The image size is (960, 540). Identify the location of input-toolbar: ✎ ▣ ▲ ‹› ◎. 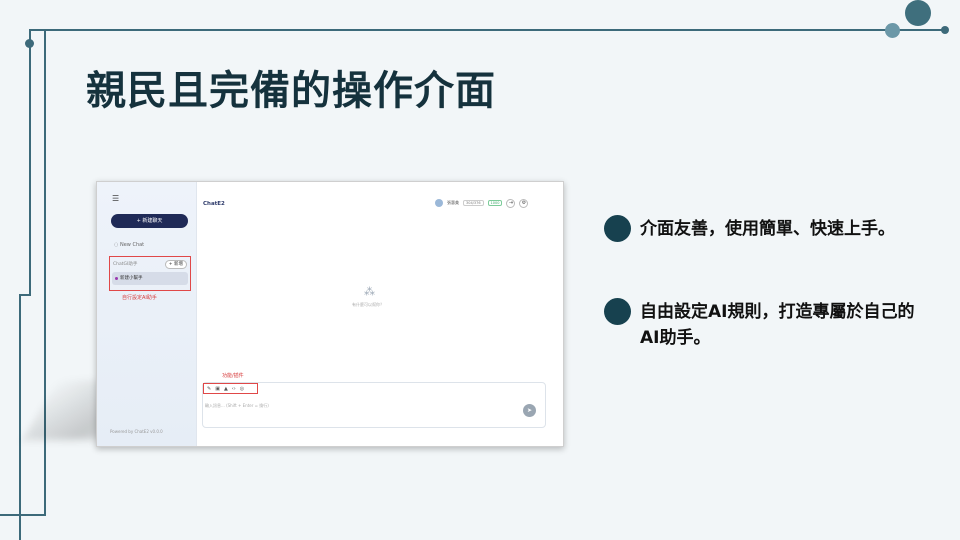
(230, 388).